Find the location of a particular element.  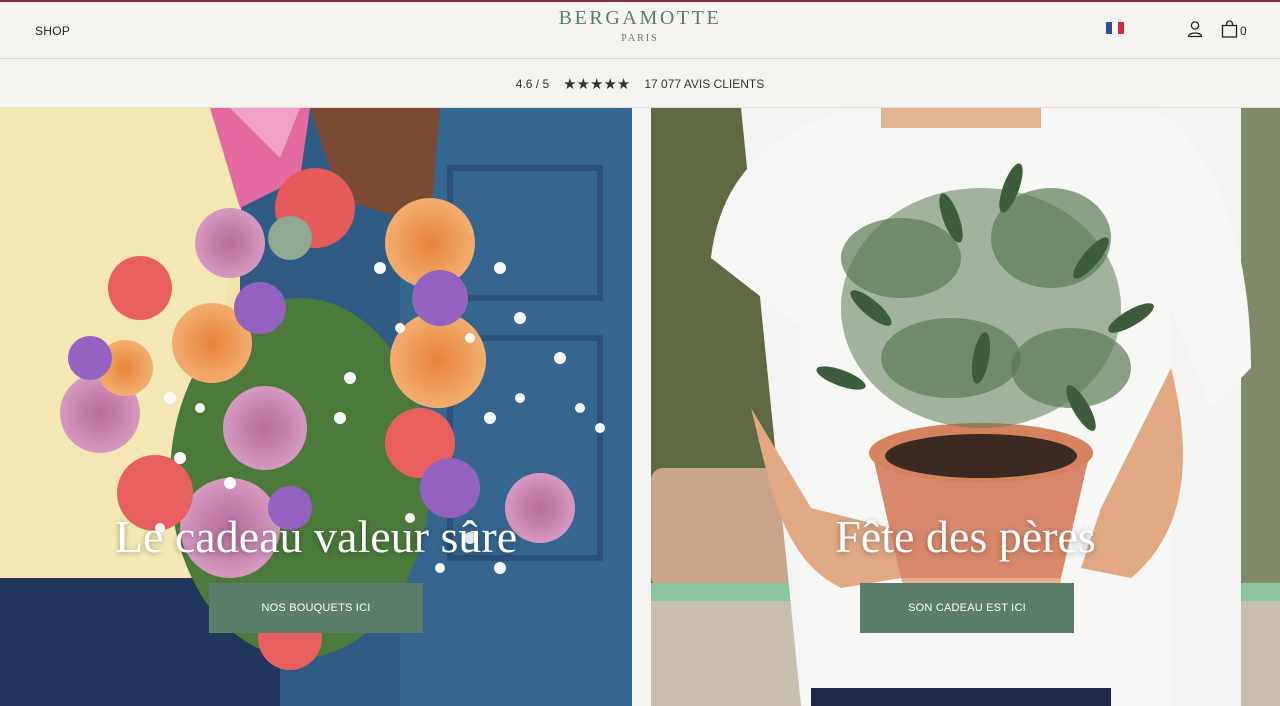

rating-stars-icon: ★★★★★ is located at coordinates (597, 84).